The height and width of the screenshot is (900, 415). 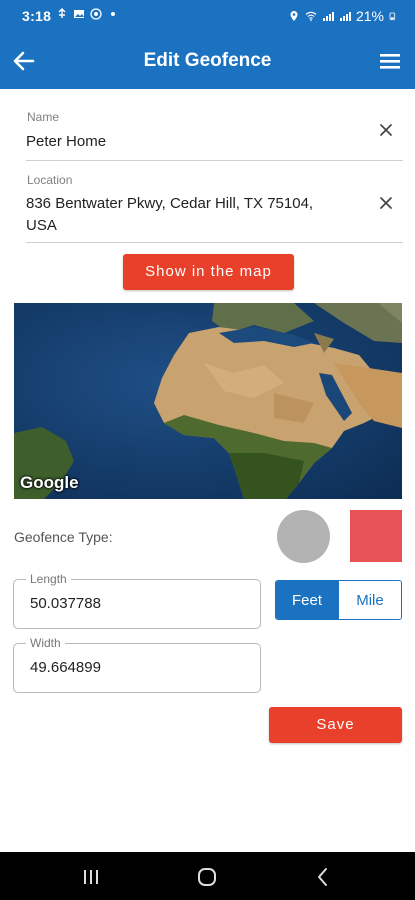 What do you see at coordinates (91, 877) in the screenshot?
I see `recent-apps-icon` at bounding box center [91, 877].